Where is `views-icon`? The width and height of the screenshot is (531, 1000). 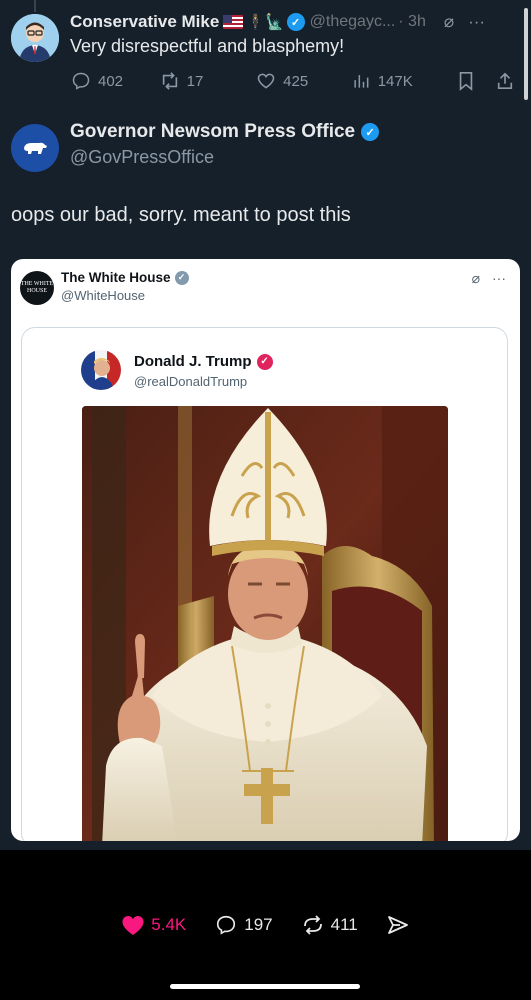
views-icon is located at coordinates (361, 81).